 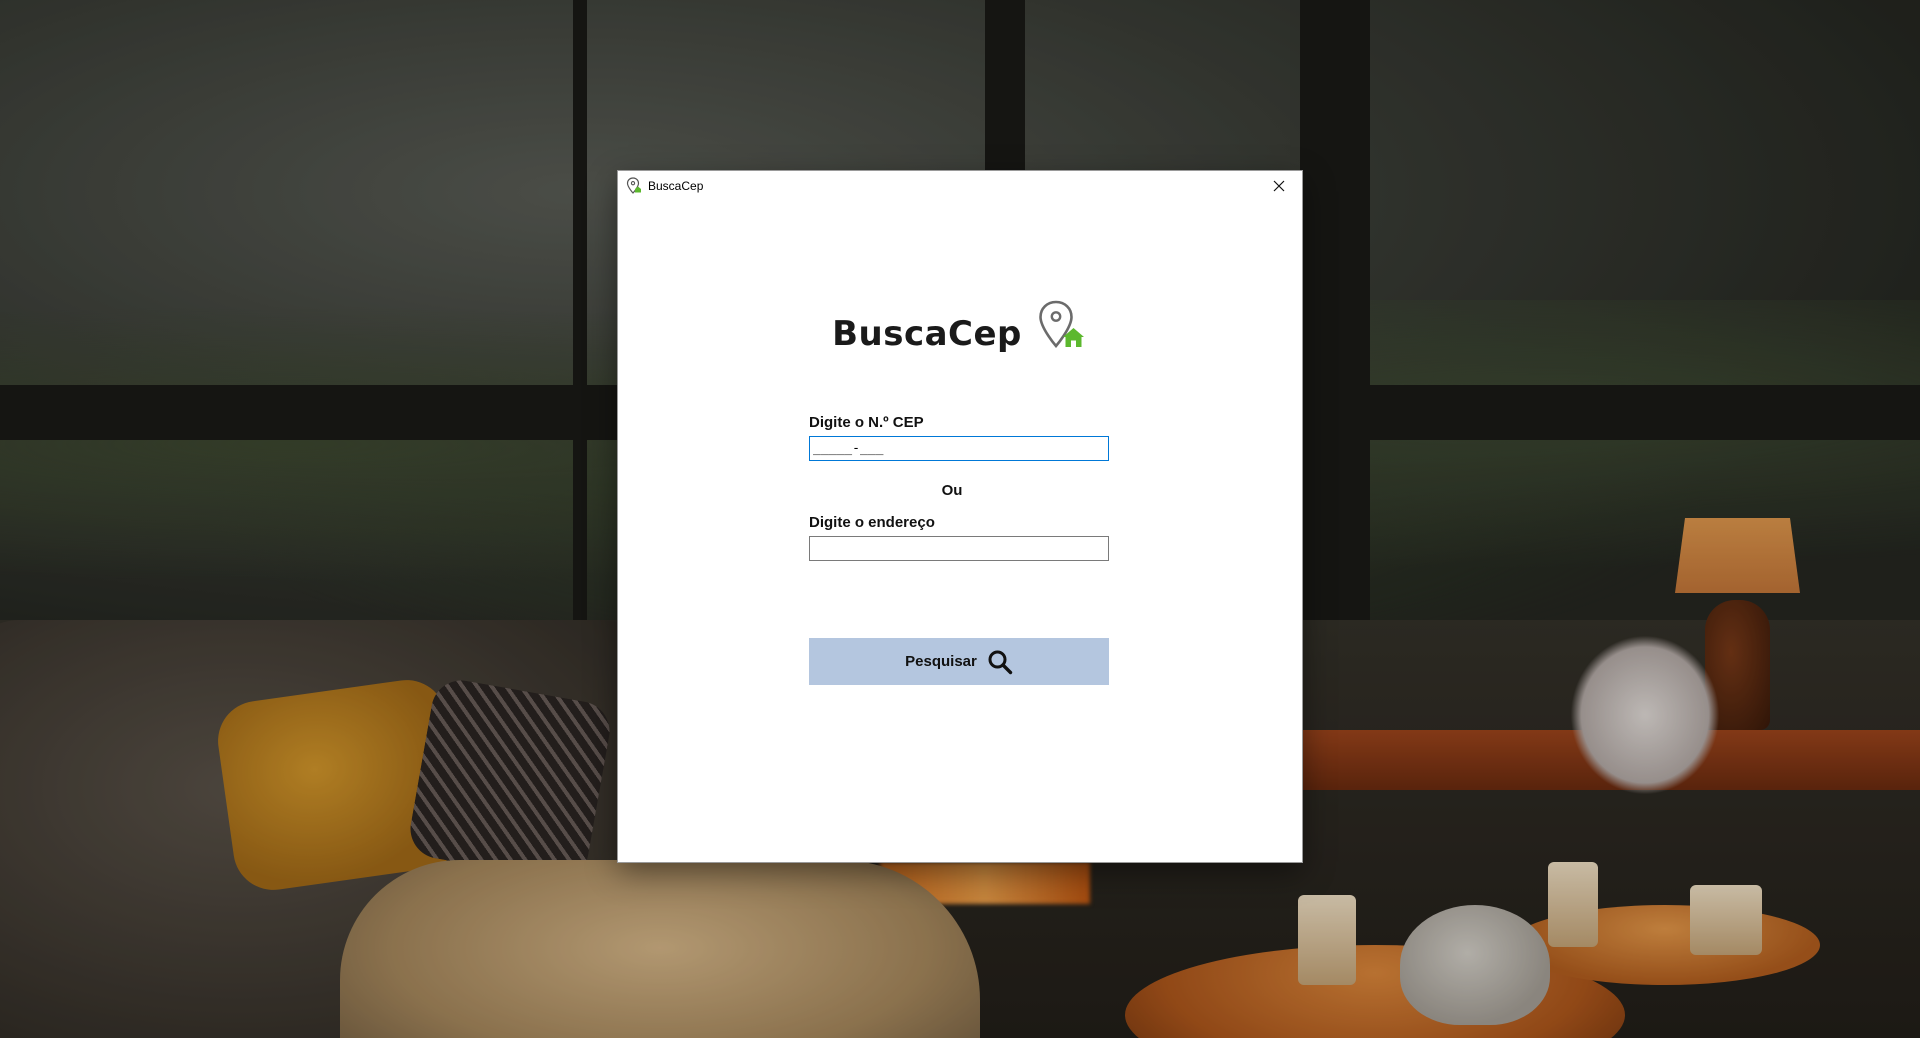 I want to click on map-pin-home-icon, so click(x=1062, y=327).